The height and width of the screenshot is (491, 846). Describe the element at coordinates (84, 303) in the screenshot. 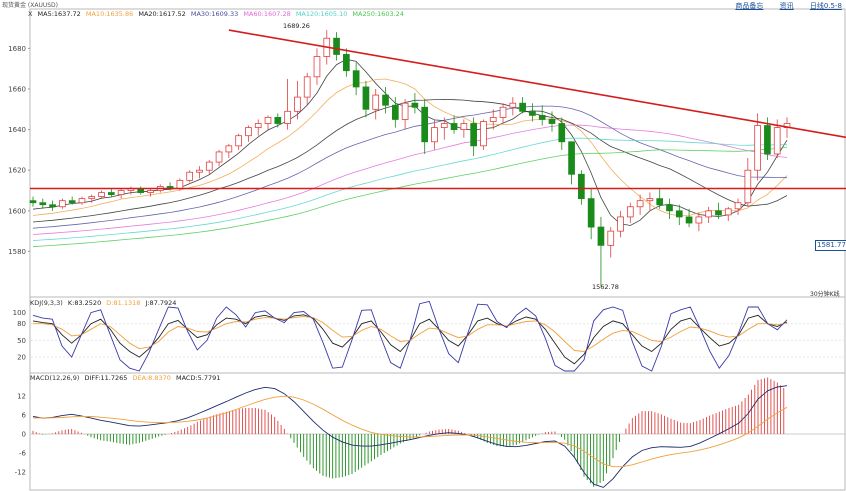

I see `legend-kdj-k: K:83.2520` at that location.